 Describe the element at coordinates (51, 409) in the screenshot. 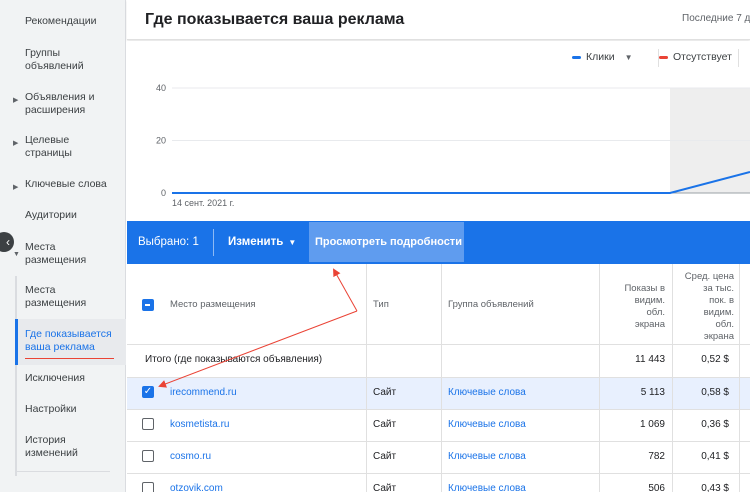

I see `sidebar-item-label: Настройки` at that location.